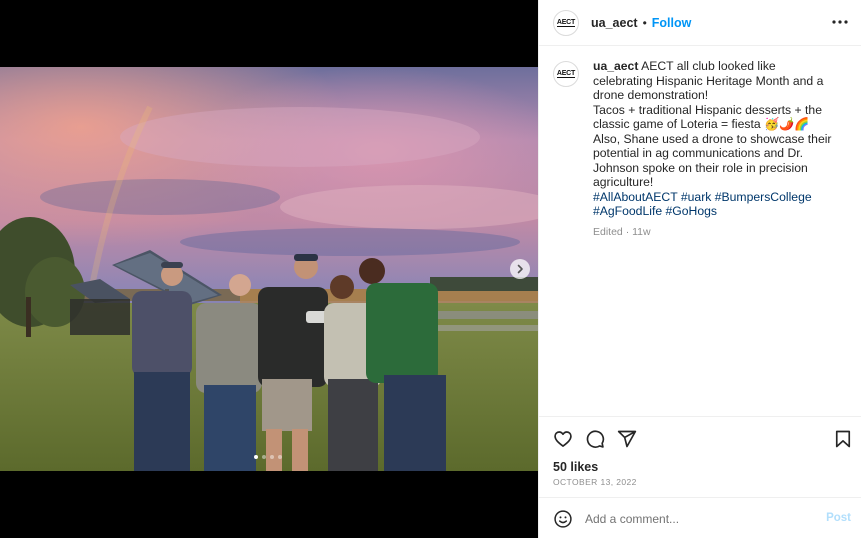  I want to click on like-button, so click(563, 439).